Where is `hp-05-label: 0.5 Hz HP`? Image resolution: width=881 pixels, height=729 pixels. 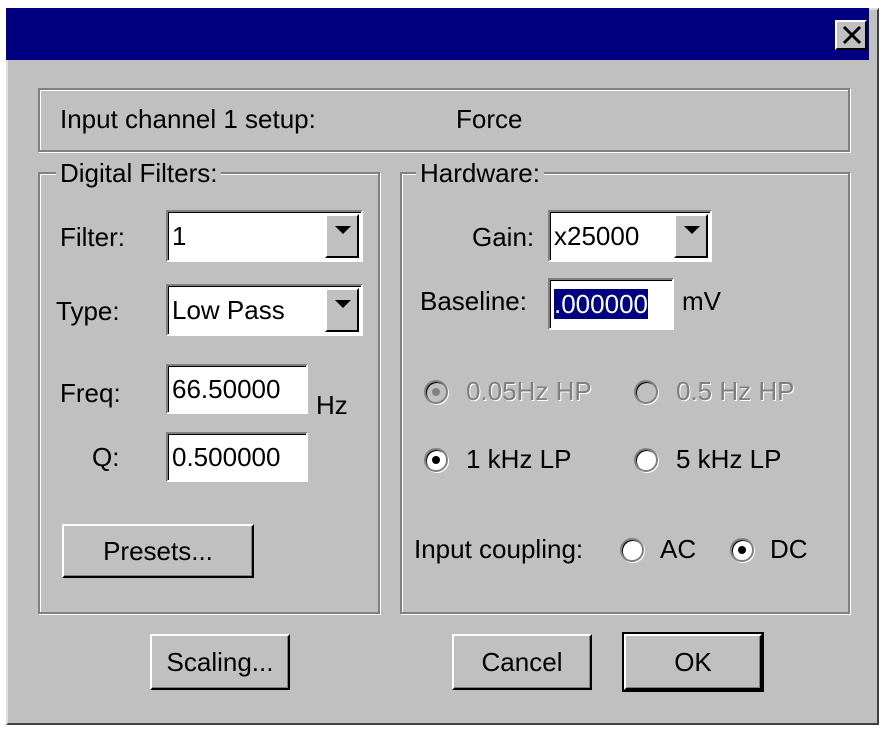 hp-05-label: 0.5 Hz HP is located at coordinates (735, 391).